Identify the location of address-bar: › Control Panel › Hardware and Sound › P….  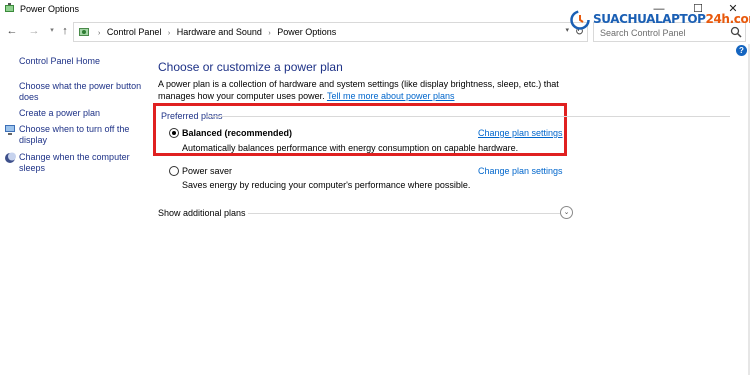
(330, 32).